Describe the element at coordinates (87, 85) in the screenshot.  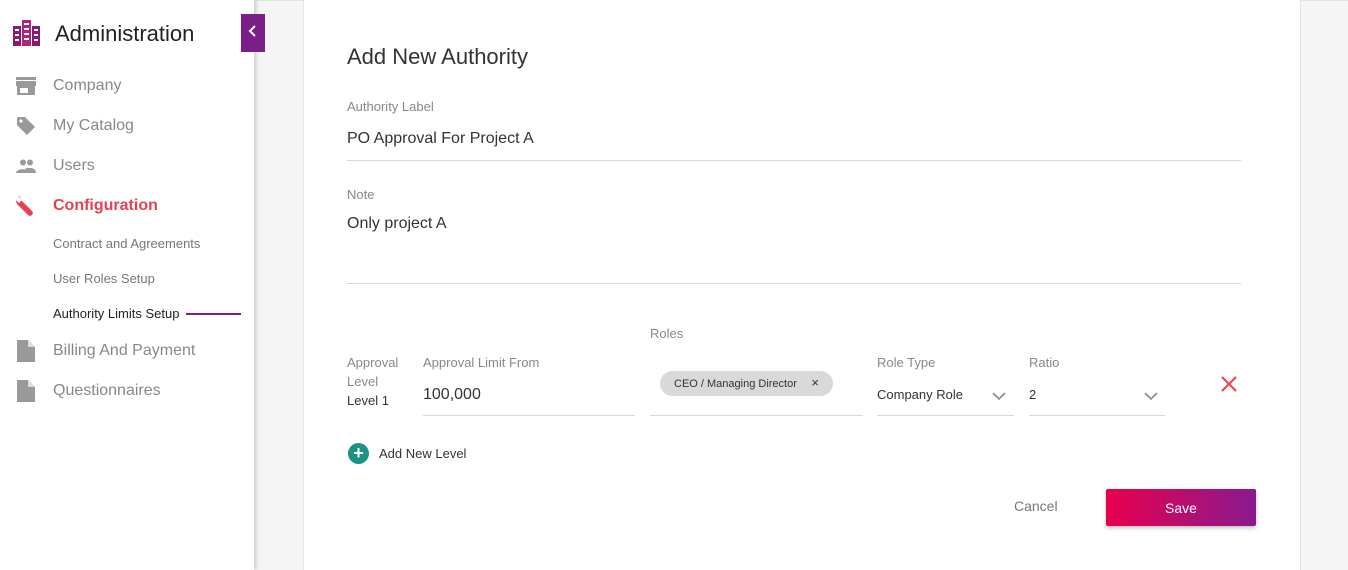
I see `sidebar-item-label: Company` at that location.